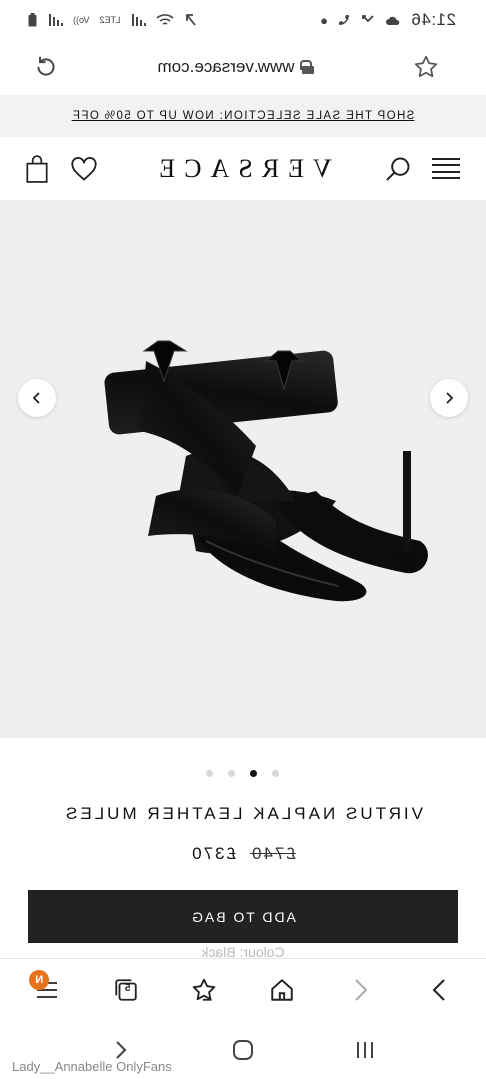 The image size is (486, 1079). I want to click on menu-icon, so click(446, 168).